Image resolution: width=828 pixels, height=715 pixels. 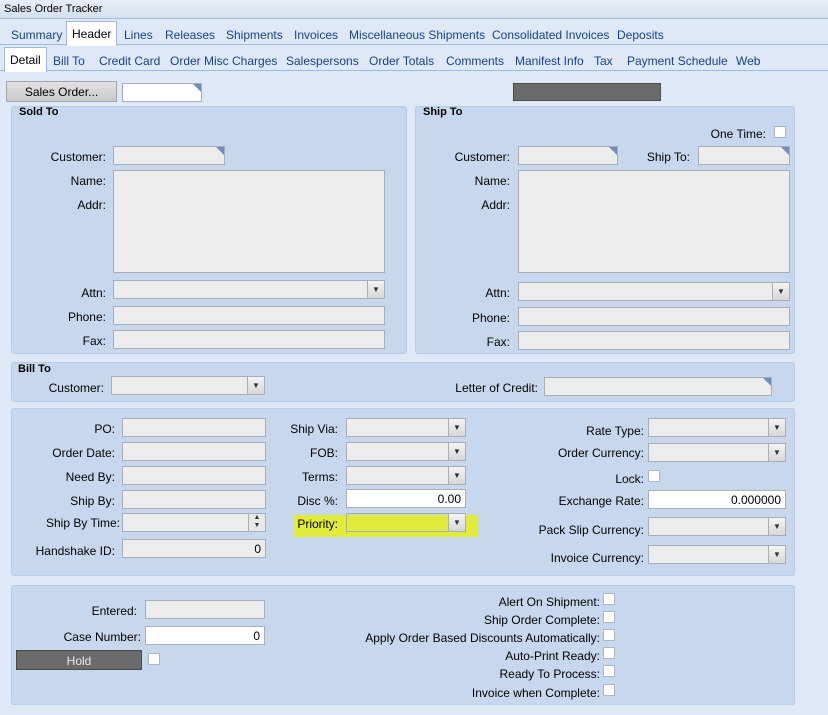 What do you see at coordinates (69, 59) in the screenshot?
I see `tab-bill-to: Bill To` at bounding box center [69, 59].